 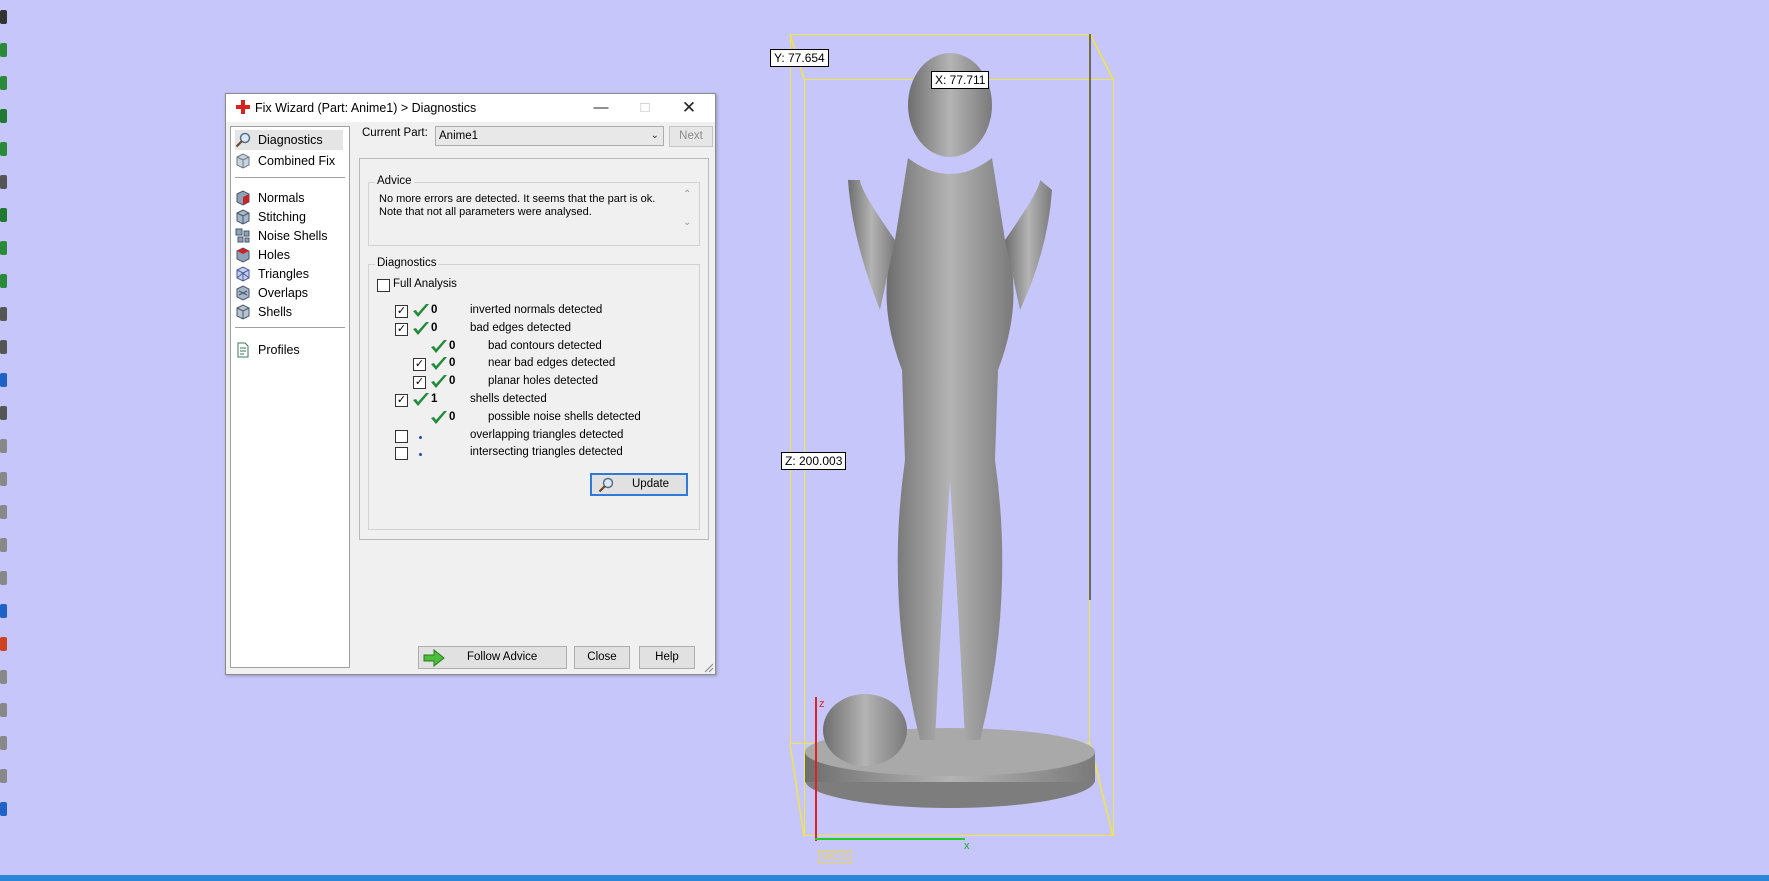 I want to click on scroll-down-icon: ⌄, so click(x=687, y=222).